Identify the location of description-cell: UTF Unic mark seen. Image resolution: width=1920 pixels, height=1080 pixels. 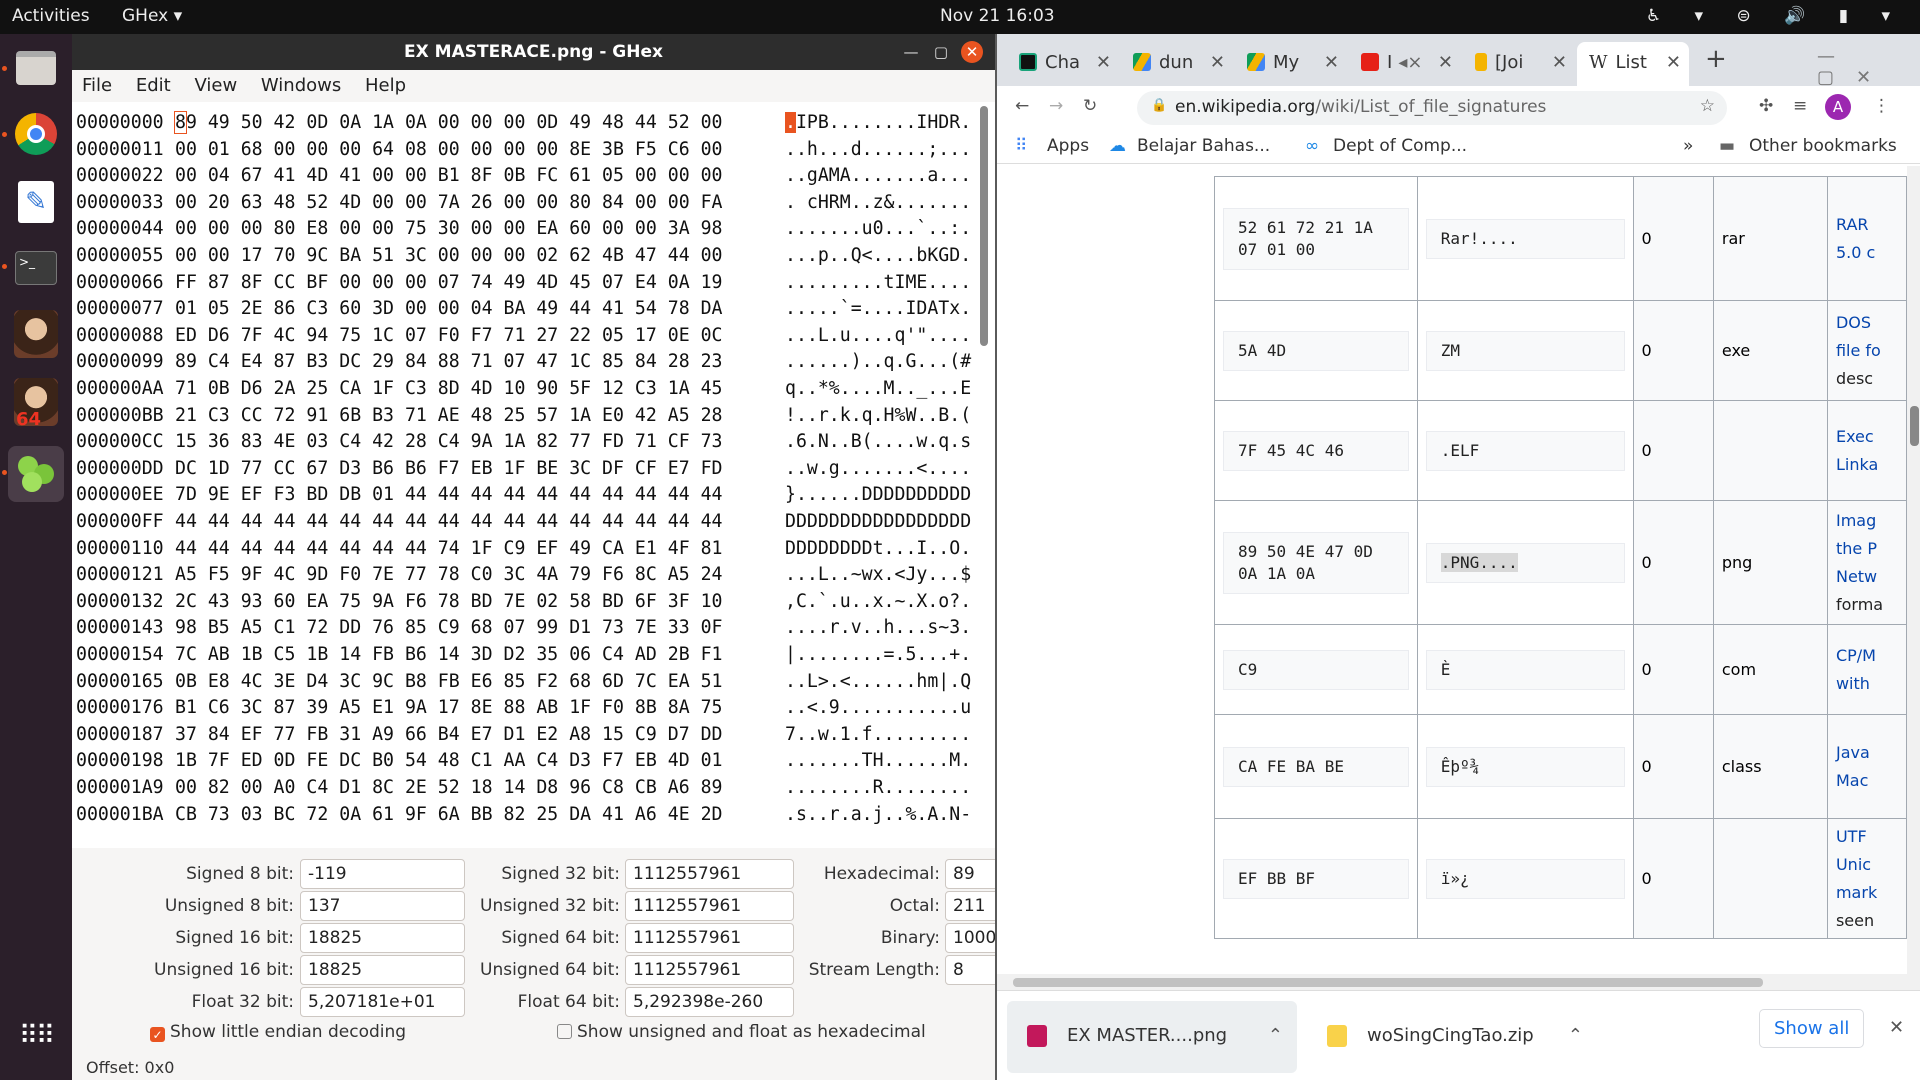
(1866, 878).